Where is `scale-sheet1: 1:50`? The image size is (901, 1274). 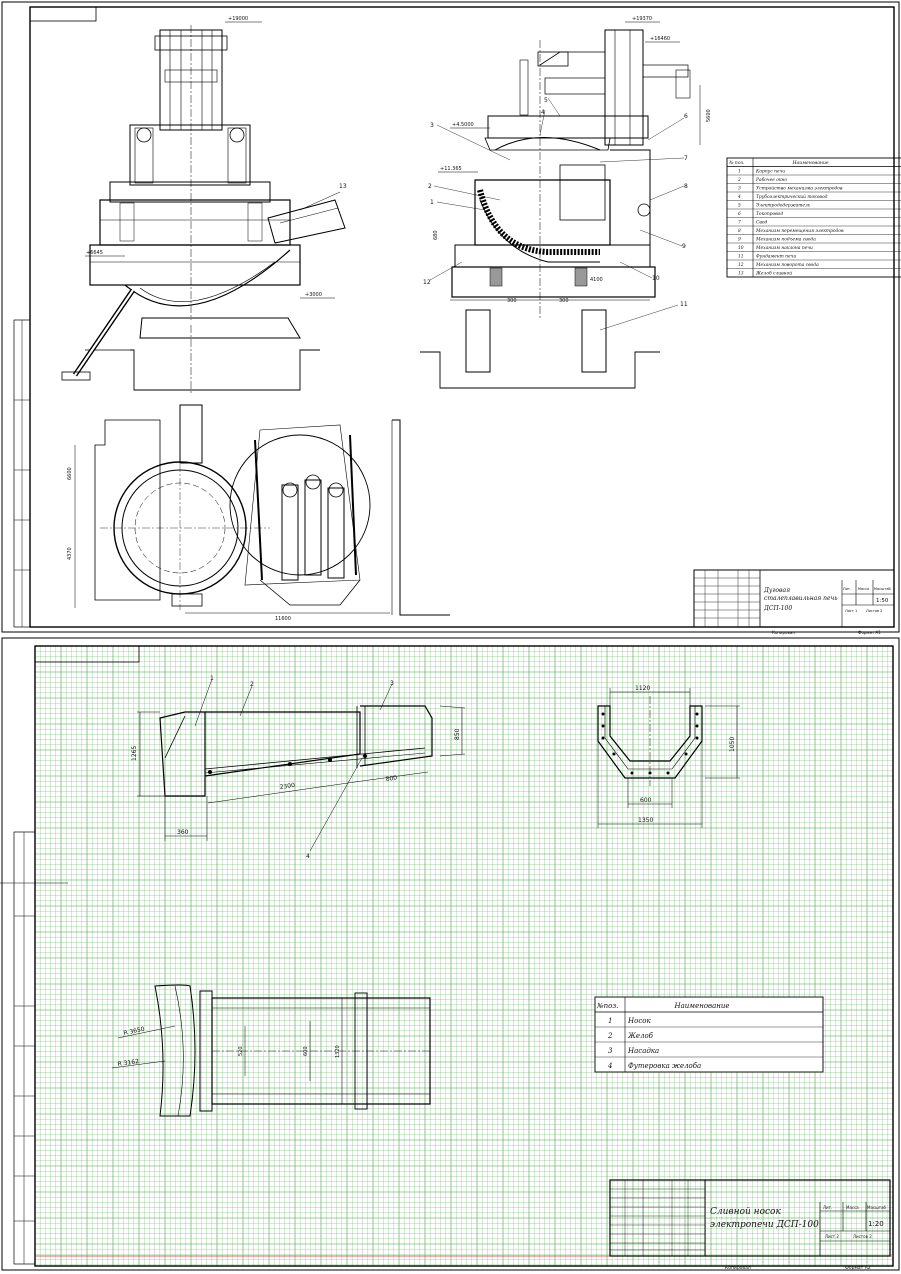 scale-sheet1: 1:50 is located at coordinates (882, 601).